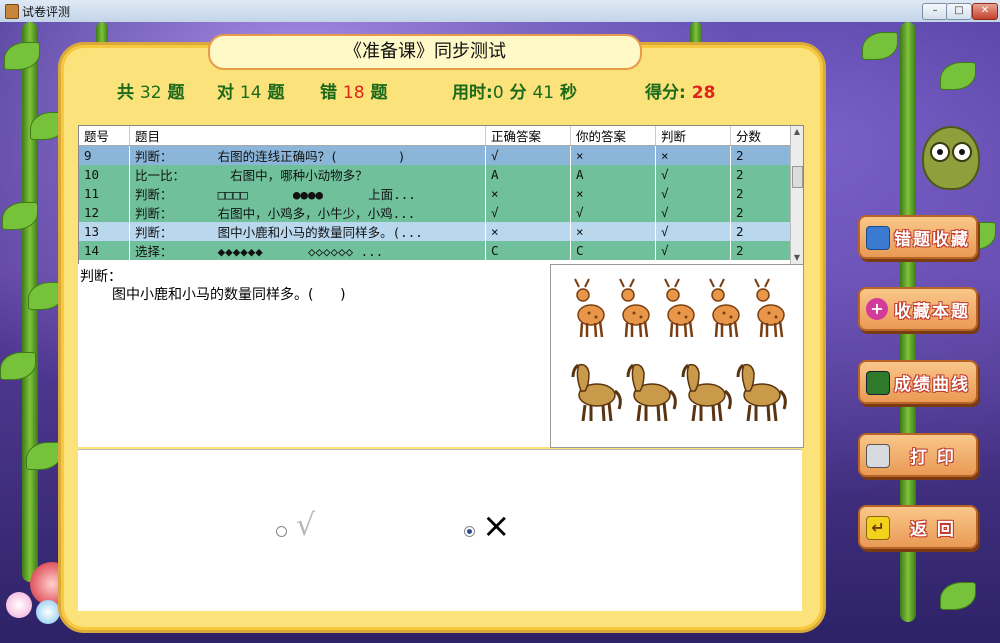  I want to click on stat-wrong: 错 18 题, so click(354, 93).